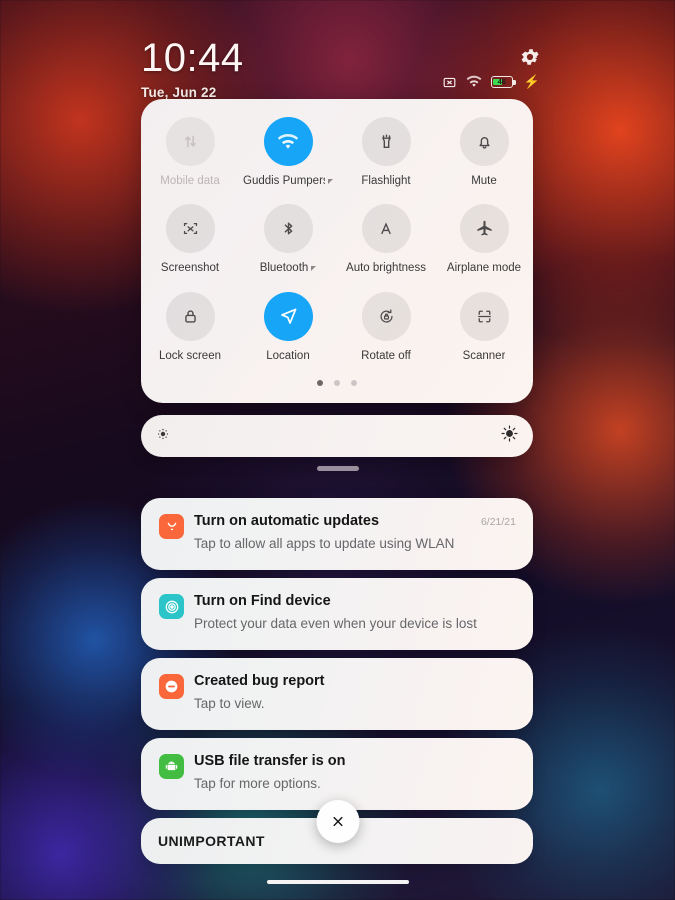 This screenshot has height=900, width=675. What do you see at coordinates (484, 228) in the screenshot?
I see `airplane-icon` at bounding box center [484, 228].